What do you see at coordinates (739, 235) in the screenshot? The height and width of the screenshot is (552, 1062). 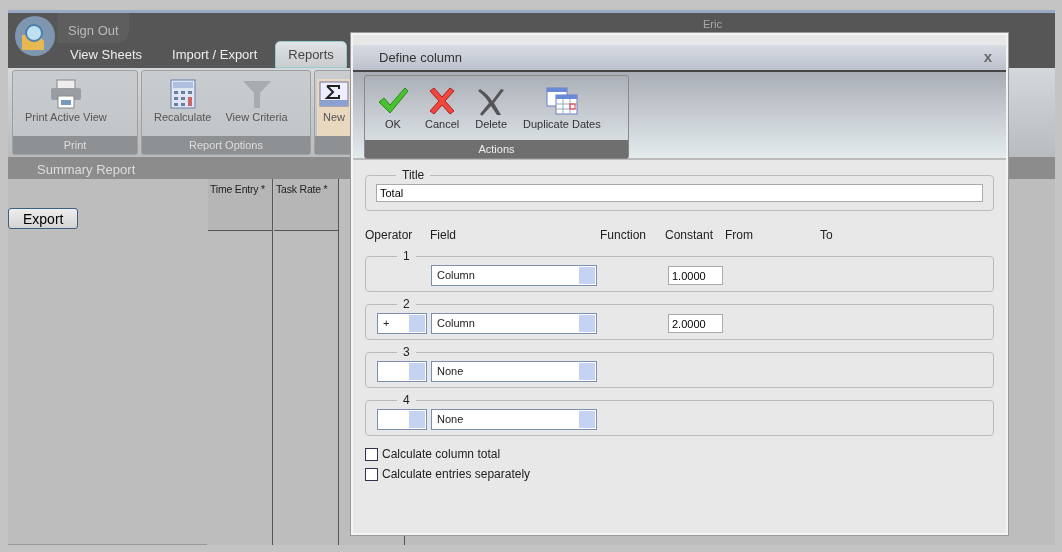 I see `column-label: From` at bounding box center [739, 235].